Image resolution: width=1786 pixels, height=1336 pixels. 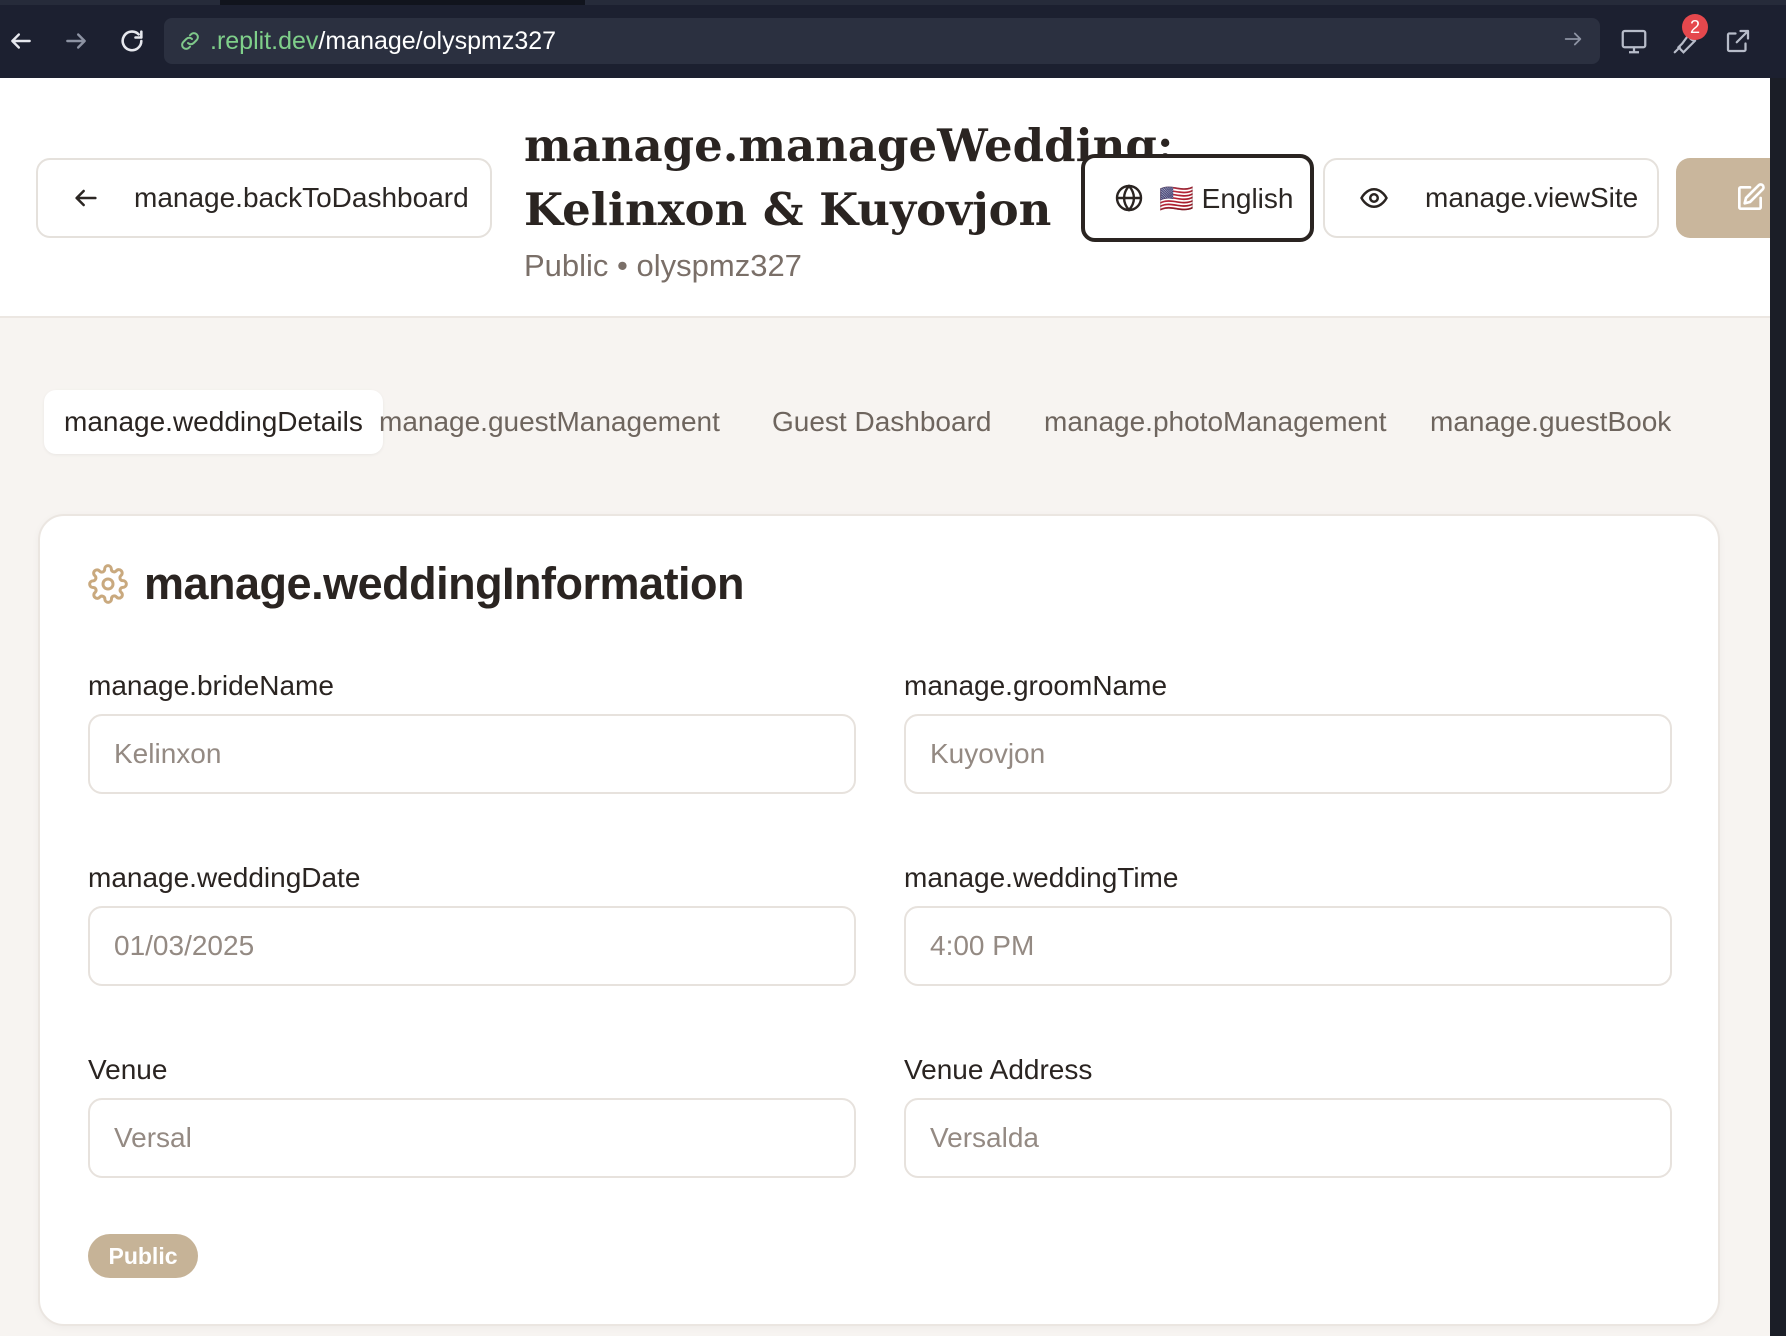 I want to click on tab-strip, so click(x=893, y=2).